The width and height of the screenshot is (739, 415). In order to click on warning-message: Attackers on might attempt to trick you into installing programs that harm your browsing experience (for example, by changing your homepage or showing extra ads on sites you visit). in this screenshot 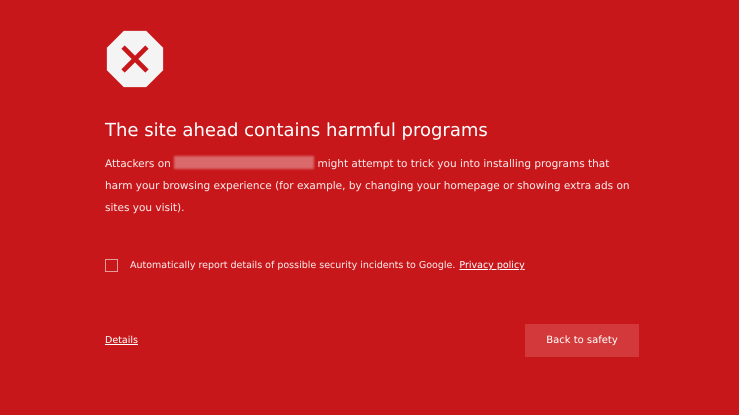, I will do `click(368, 185)`.